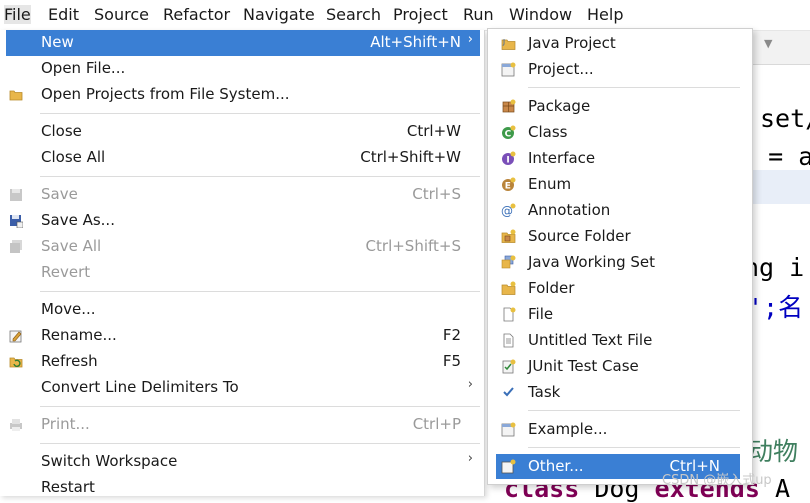 This screenshot has height=503, width=810. Describe the element at coordinates (618, 392) in the screenshot. I see `submenu-item-task: Task` at that location.